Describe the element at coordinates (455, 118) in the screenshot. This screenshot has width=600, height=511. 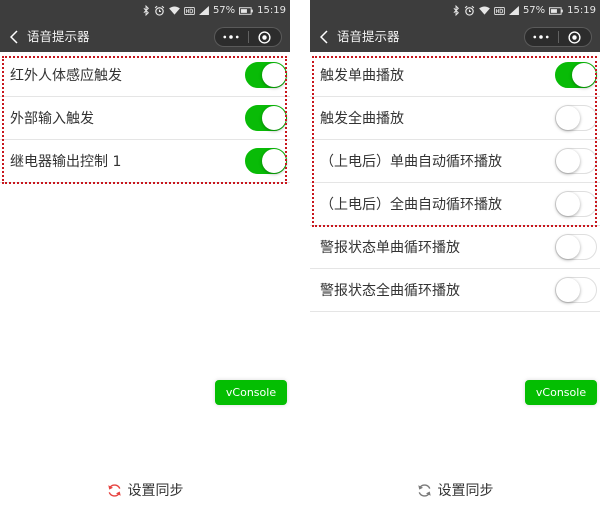
I see `setting-trigger-all-tracks: 触发全曲播放` at that location.